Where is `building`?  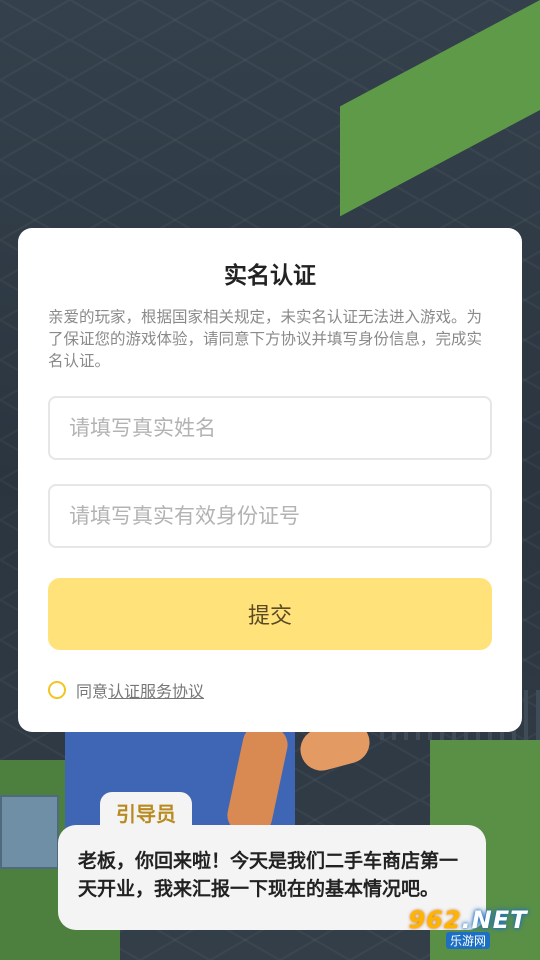
building is located at coordinates (29, 832).